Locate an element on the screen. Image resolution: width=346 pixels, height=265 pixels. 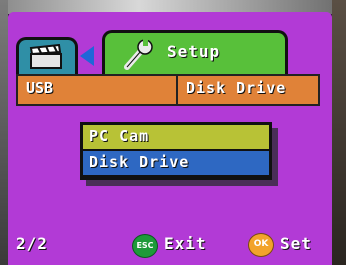
setting-value: Disk Drive is located at coordinates (236, 88).